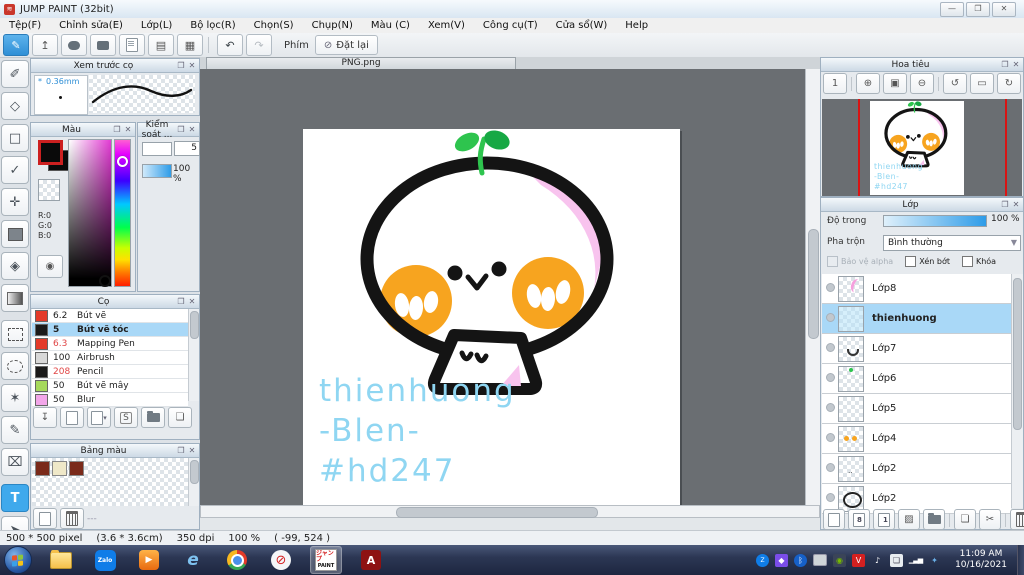 Image resolution: width=1024 pixels, height=575 pixels. What do you see at coordinates (916, 409) in the screenshot?
I see `layer-row: Lớp5` at bounding box center [916, 409].